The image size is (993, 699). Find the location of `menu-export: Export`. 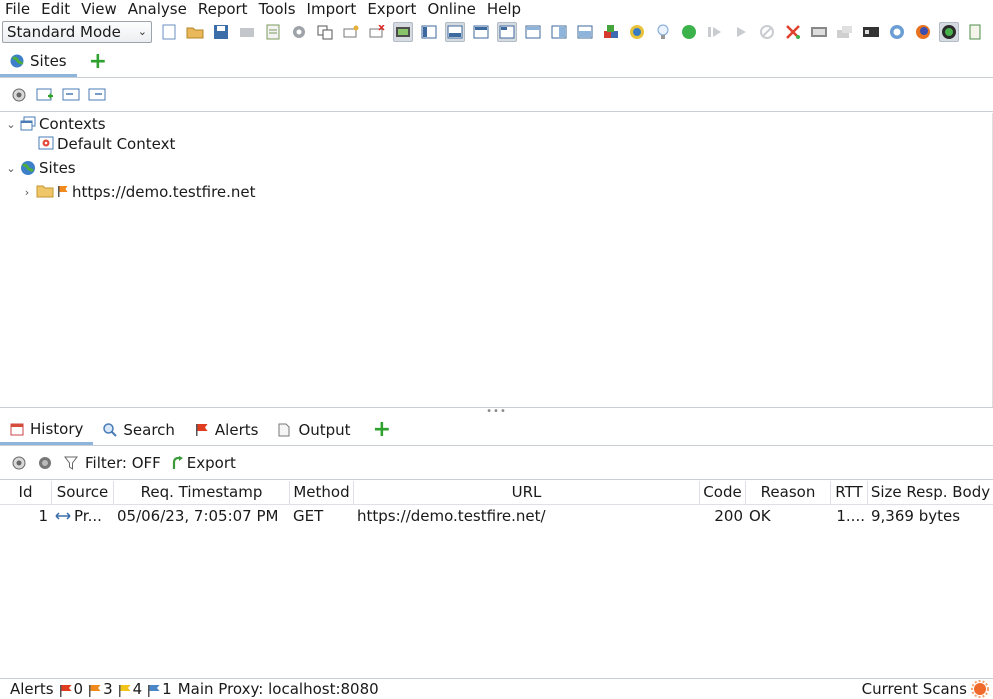

menu-export: Export is located at coordinates (391, 9).